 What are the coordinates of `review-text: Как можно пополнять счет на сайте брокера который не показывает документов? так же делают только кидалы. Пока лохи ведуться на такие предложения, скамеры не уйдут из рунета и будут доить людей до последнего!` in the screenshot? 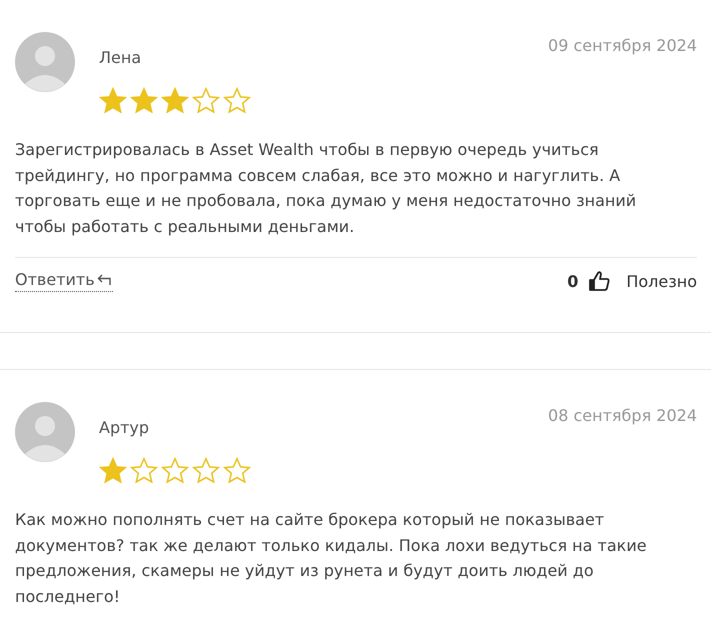 It's located at (331, 558).